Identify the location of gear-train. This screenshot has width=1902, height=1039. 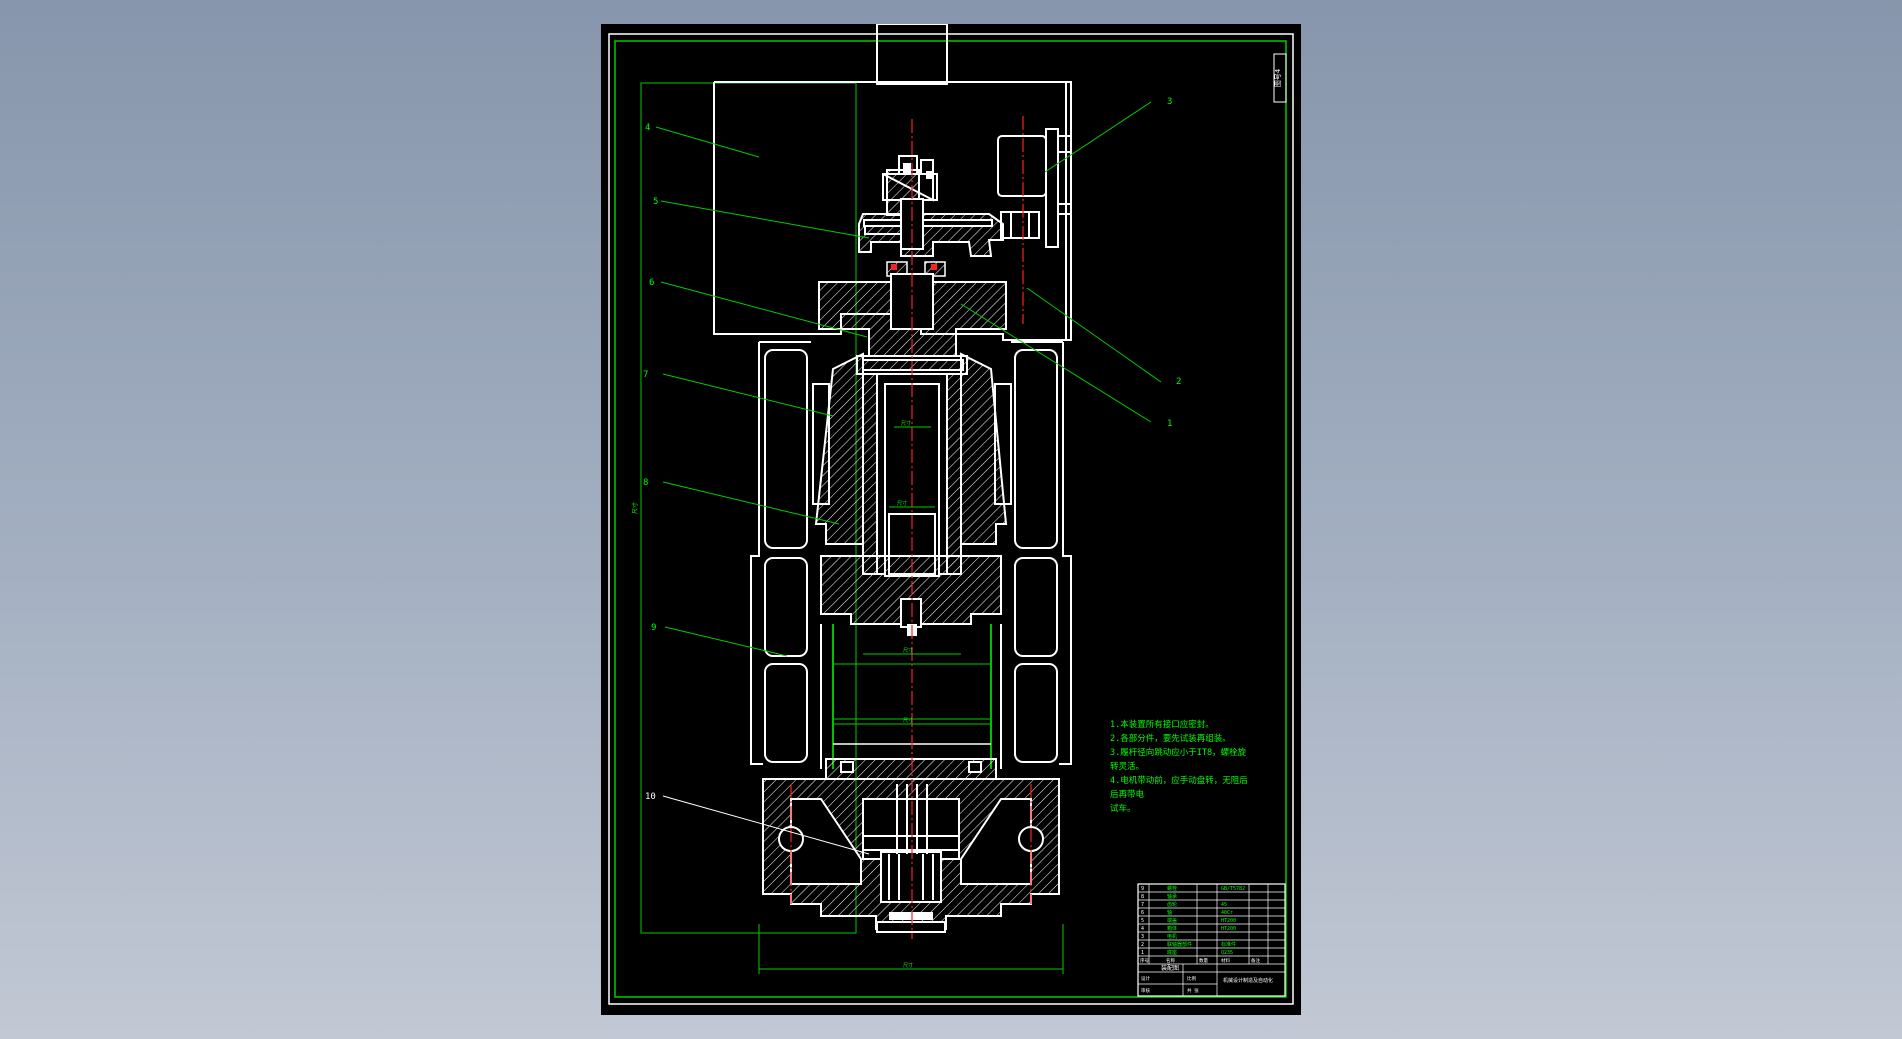
(931, 206).